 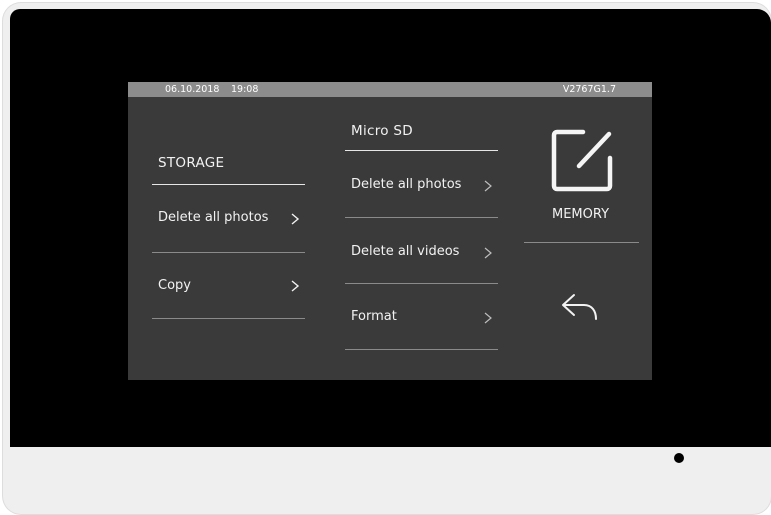 What do you see at coordinates (582, 160) in the screenshot?
I see `memory-edit-icon` at bounding box center [582, 160].